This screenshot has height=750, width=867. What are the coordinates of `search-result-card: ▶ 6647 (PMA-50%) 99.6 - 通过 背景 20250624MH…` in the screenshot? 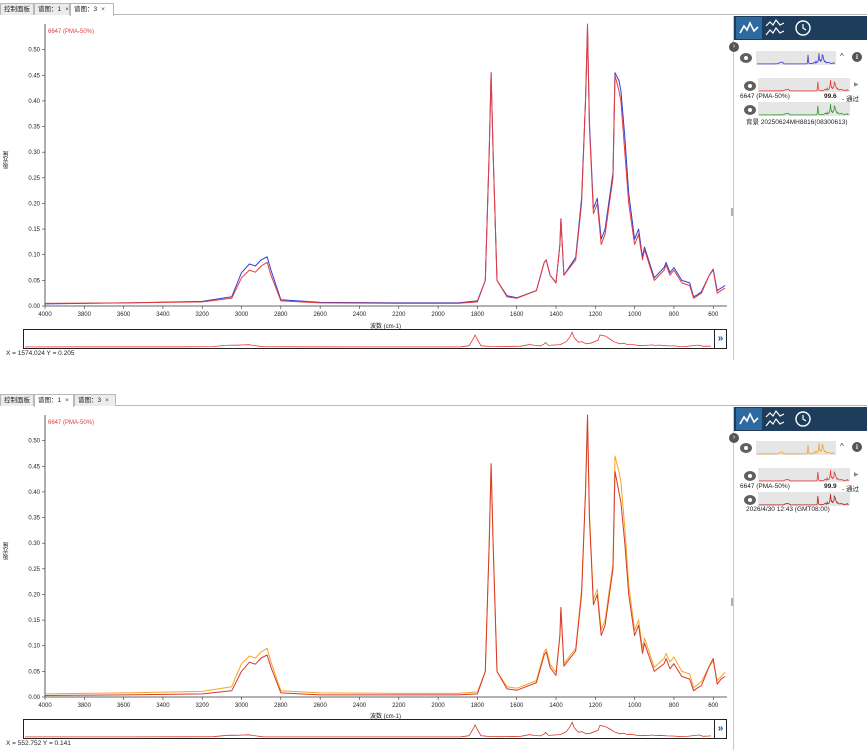 It's located at (801, 102).